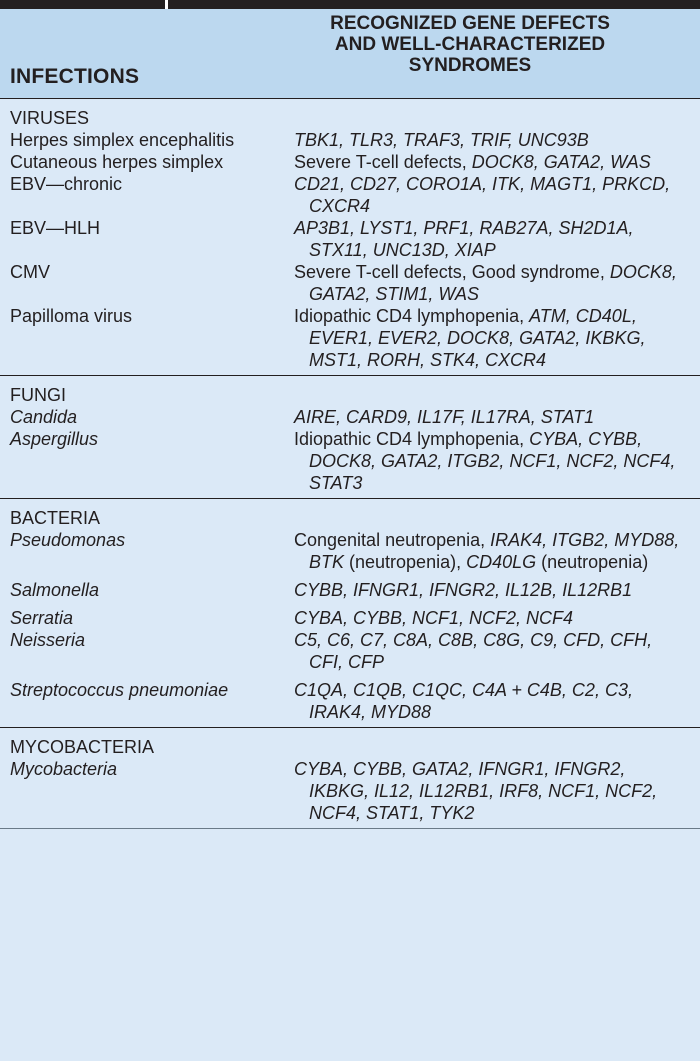  Describe the element at coordinates (75, 76) in the screenshot. I see `header-infections: INFECTIONS` at that location.